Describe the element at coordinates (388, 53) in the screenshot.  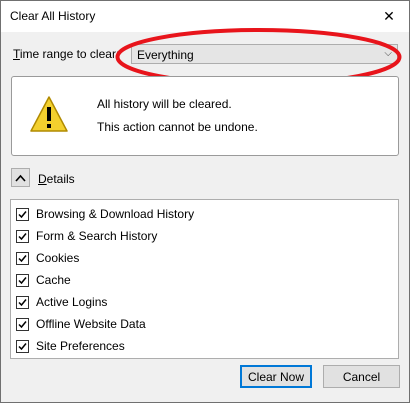
I see `chevron-down-icon: ⌵` at that location.